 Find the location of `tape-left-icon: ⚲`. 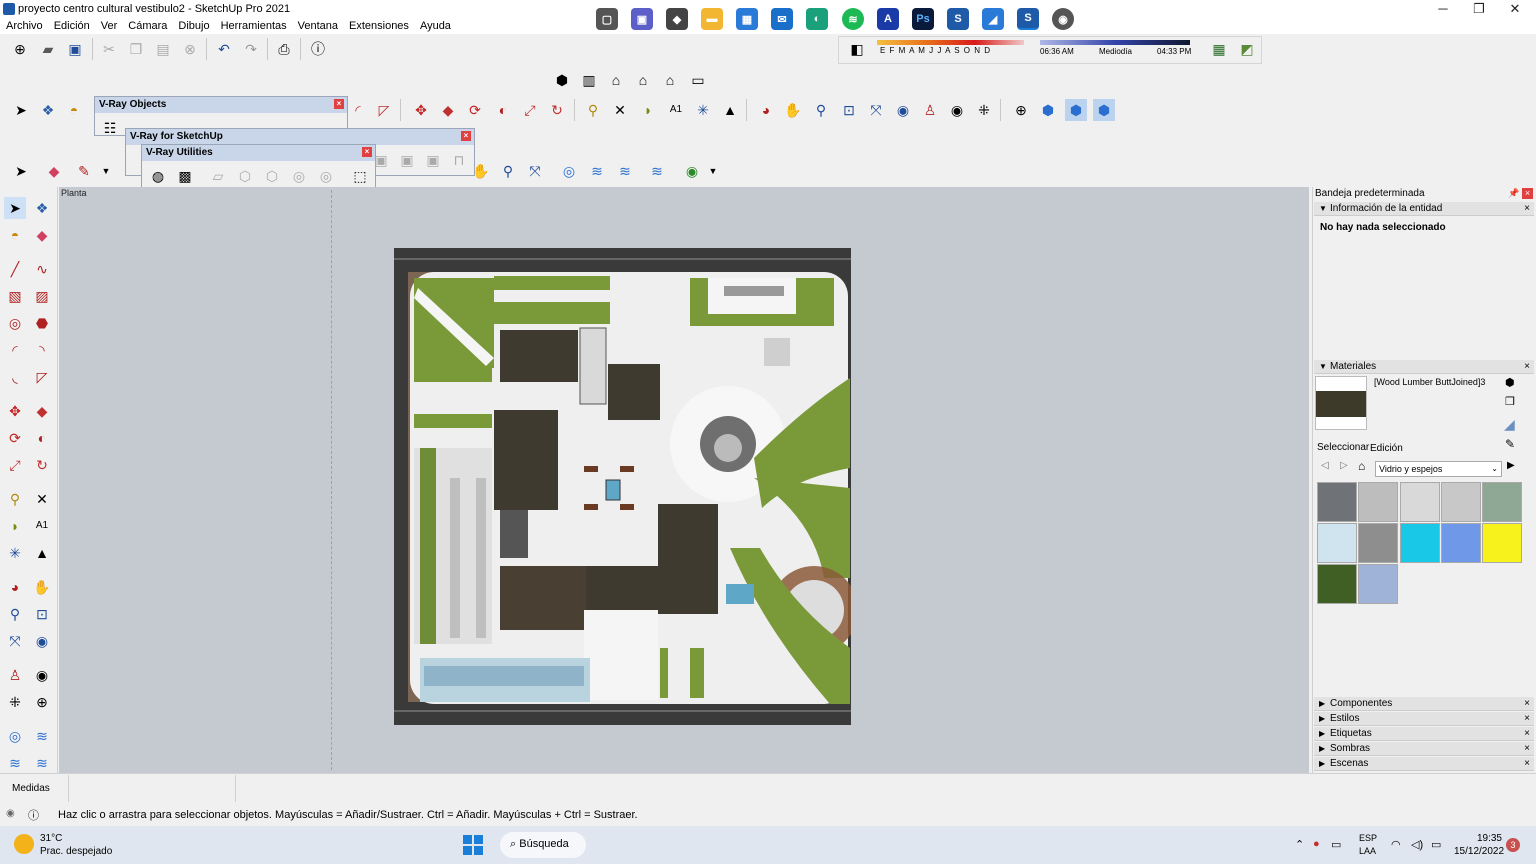

tape-left-icon: ⚲ is located at coordinates (15, 499).